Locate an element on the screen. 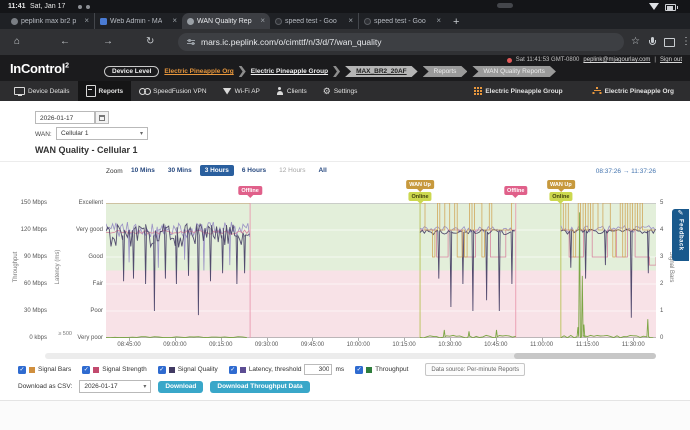 This screenshot has width=690, height=430. nav-item-device-details: Device Details is located at coordinates (42, 91).